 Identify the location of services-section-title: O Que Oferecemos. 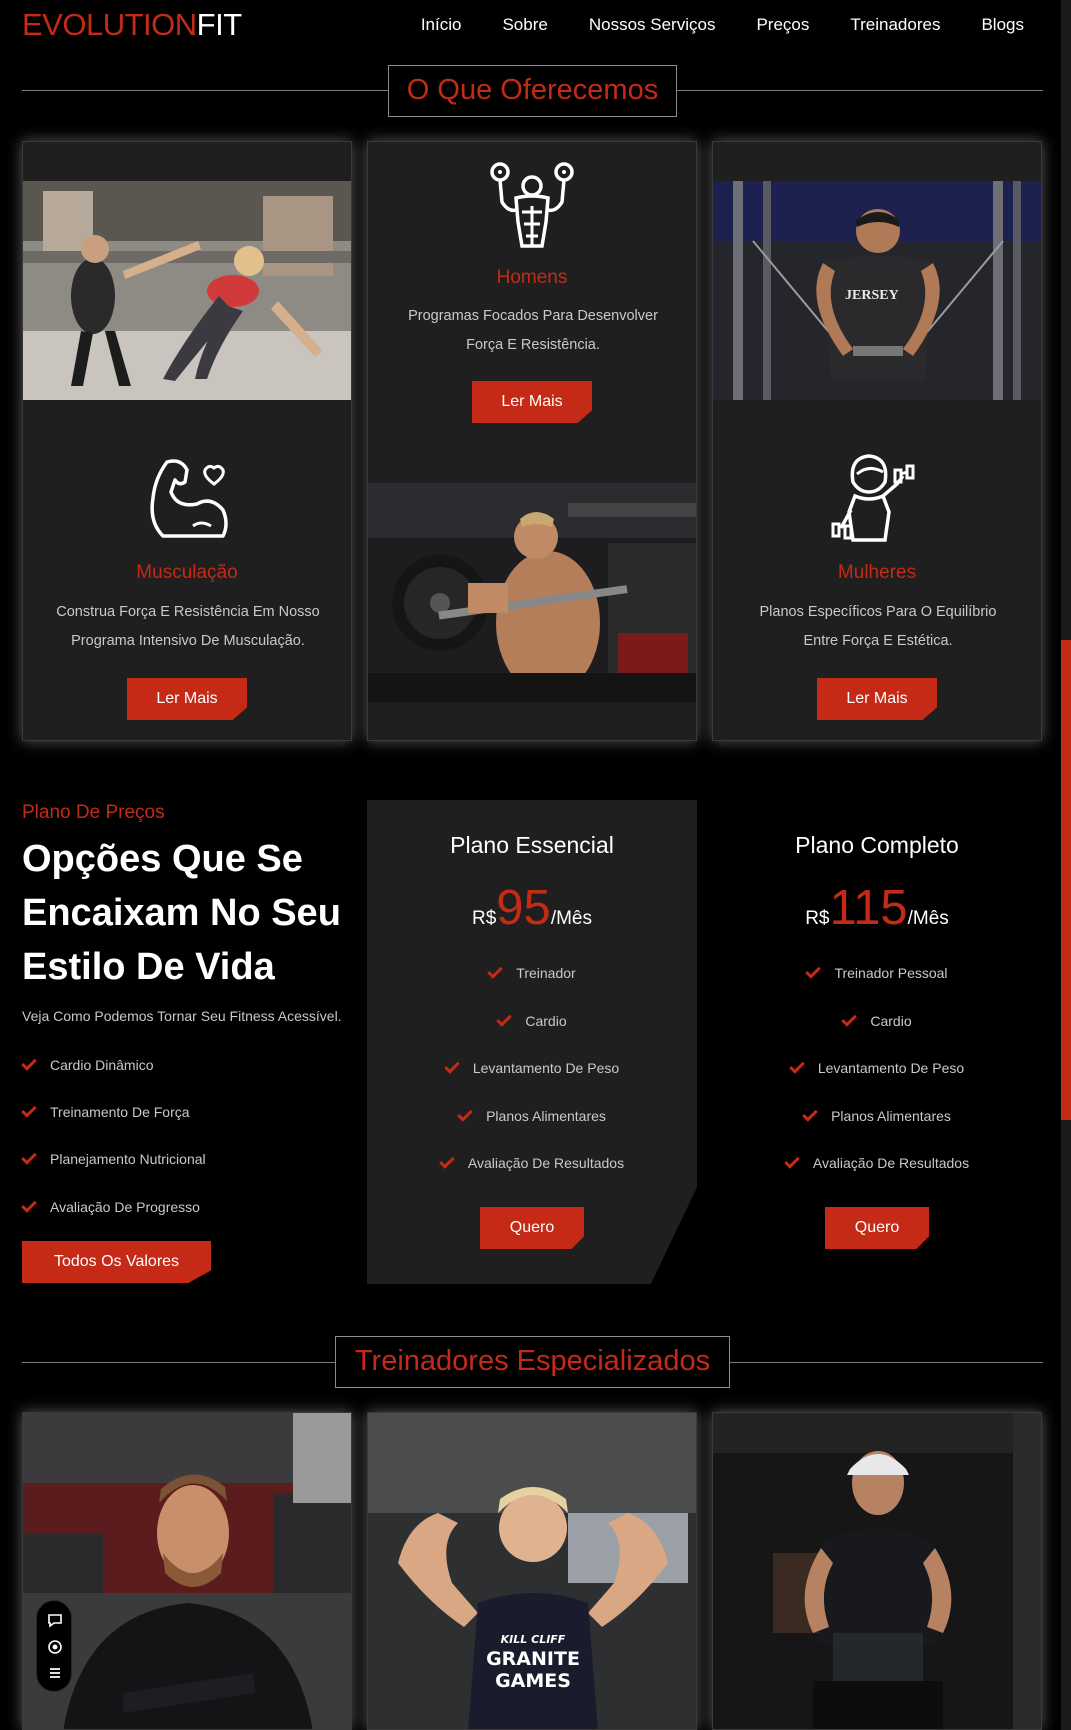
(532, 91).